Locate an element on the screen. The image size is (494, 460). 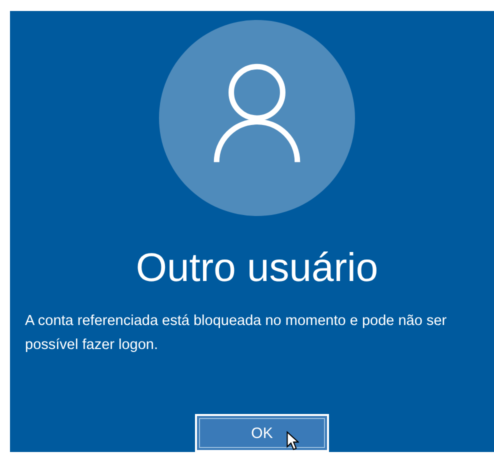
cursor-icon is located at coordinates (292, 441).